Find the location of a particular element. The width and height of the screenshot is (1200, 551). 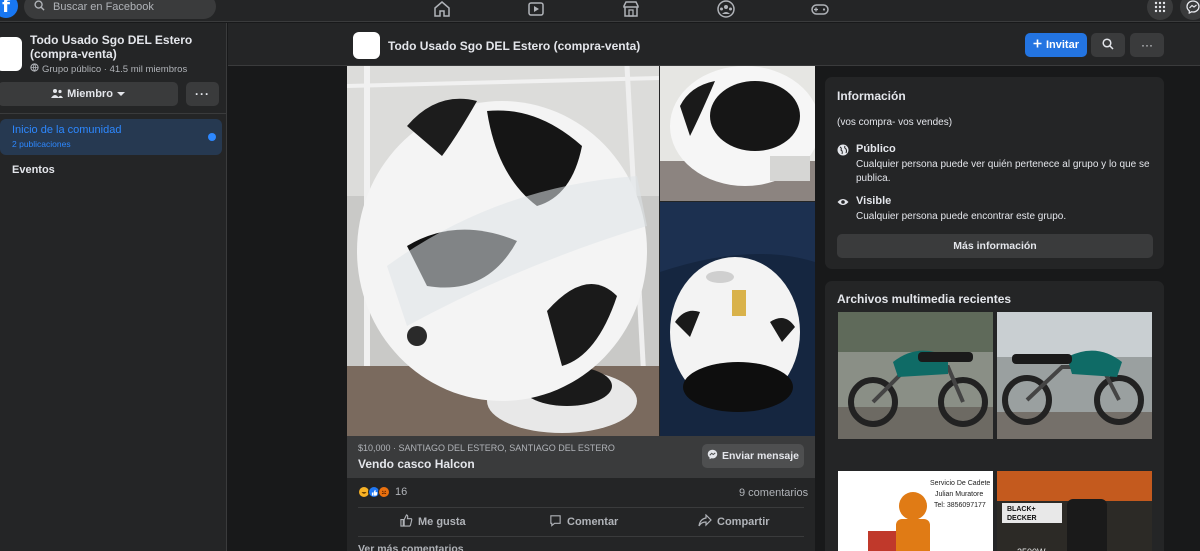

listing-title: Vendo casco Halcon is located at coordinates (416, 464).